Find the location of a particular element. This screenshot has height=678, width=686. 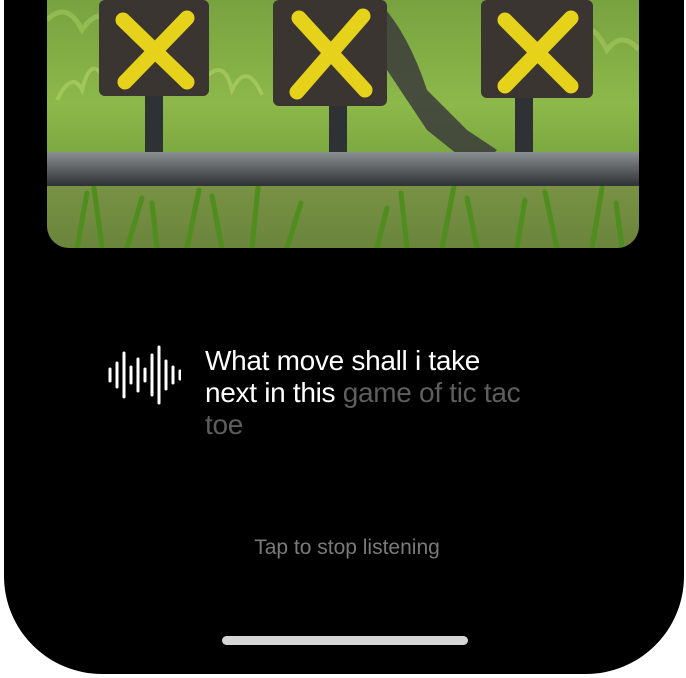

home-indicator is located at coordinates (345, 640).